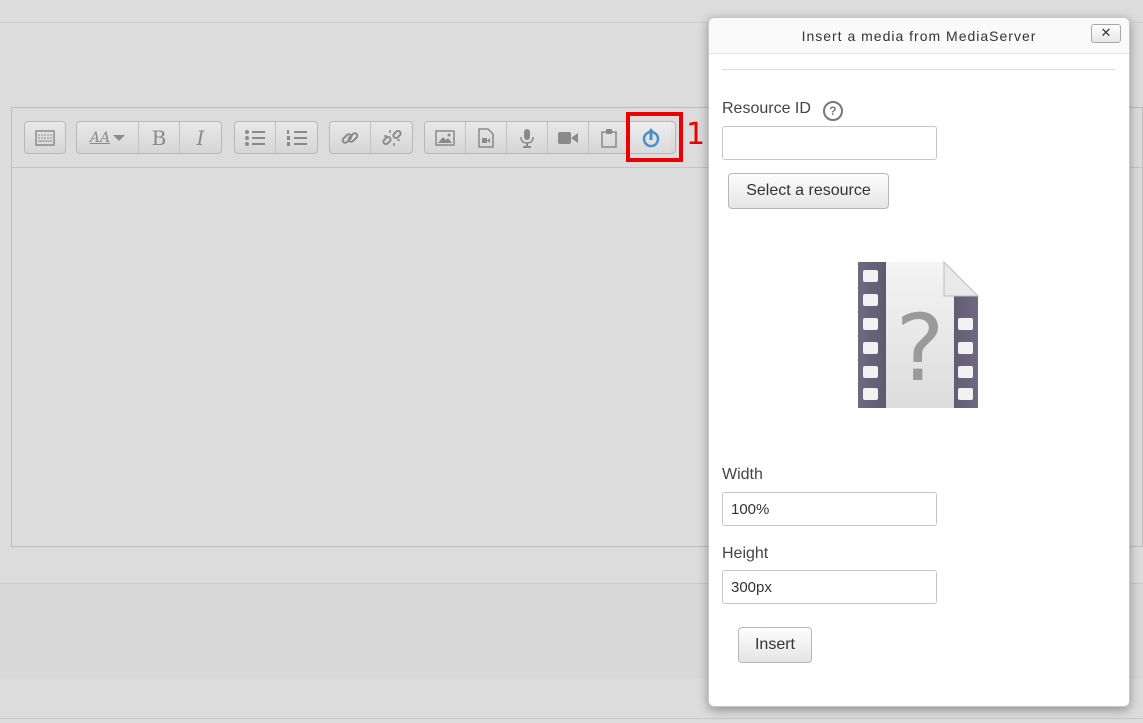 The height and width of the screenshot is (723, 1143). Describe the element at coordinates (766, 108) in the screenshot. I see `resource-id-label: Resource ID` at that location.